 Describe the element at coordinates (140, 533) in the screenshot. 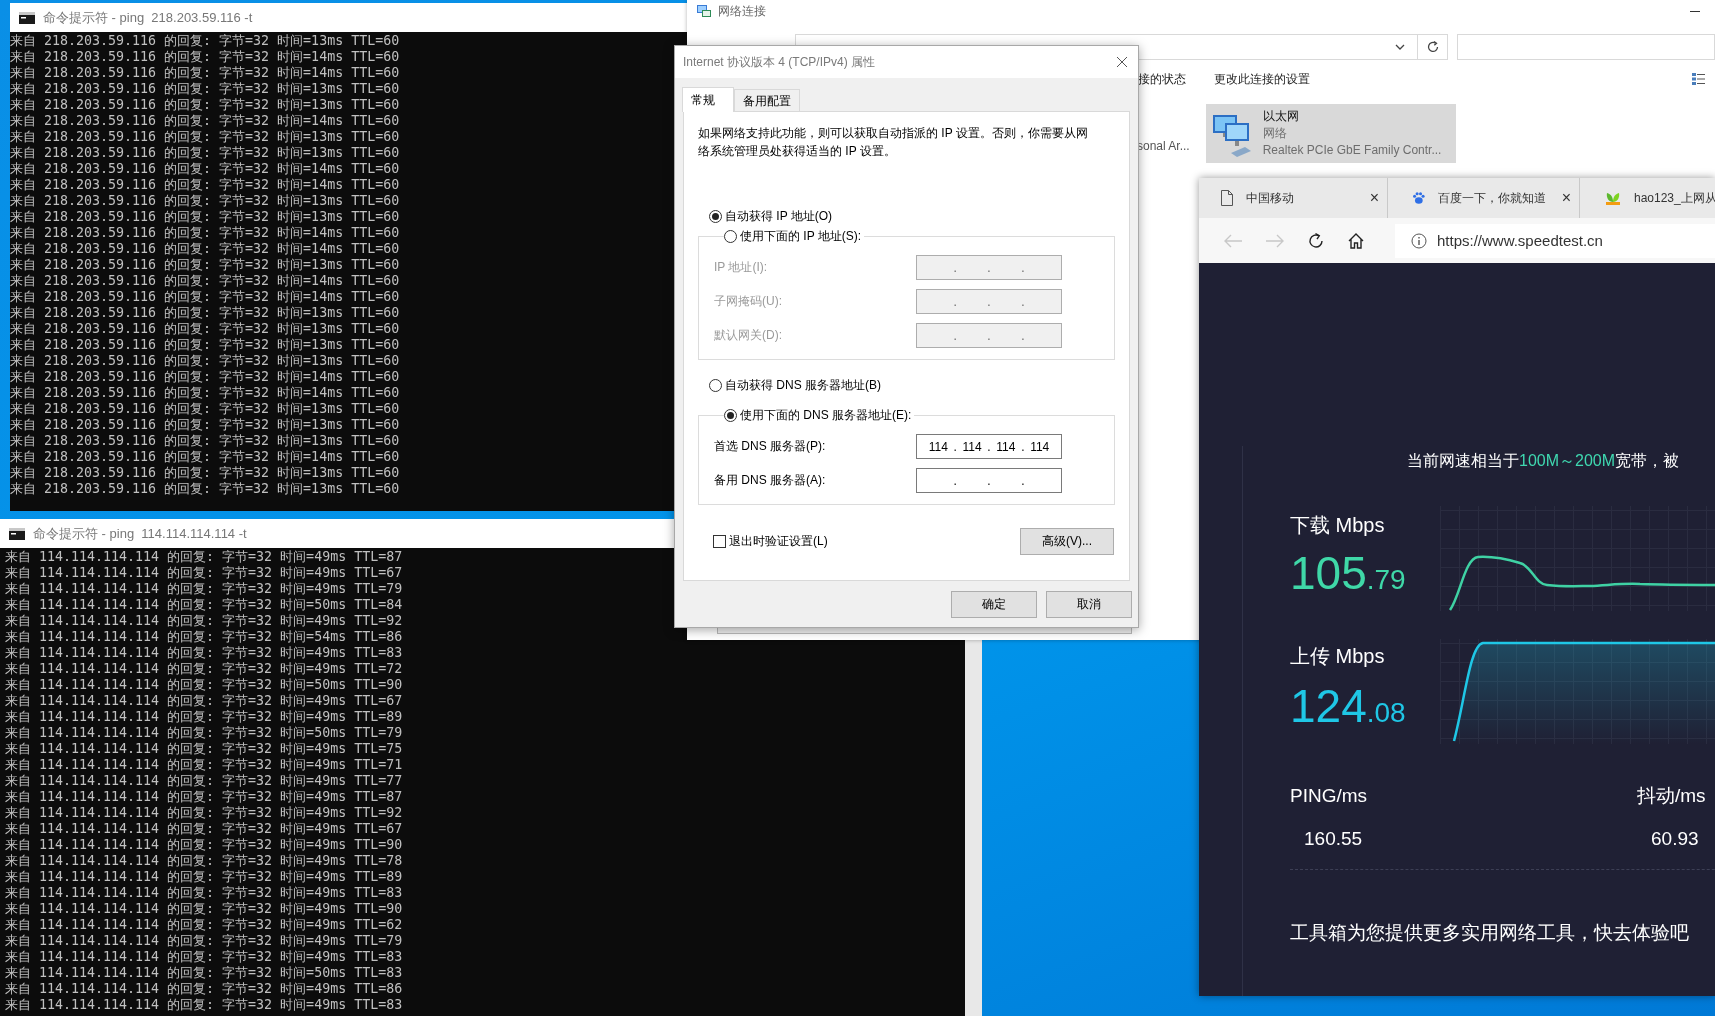

I see `window-title: 命令提示符 - ping 114.114.114.114 -t` at that location.